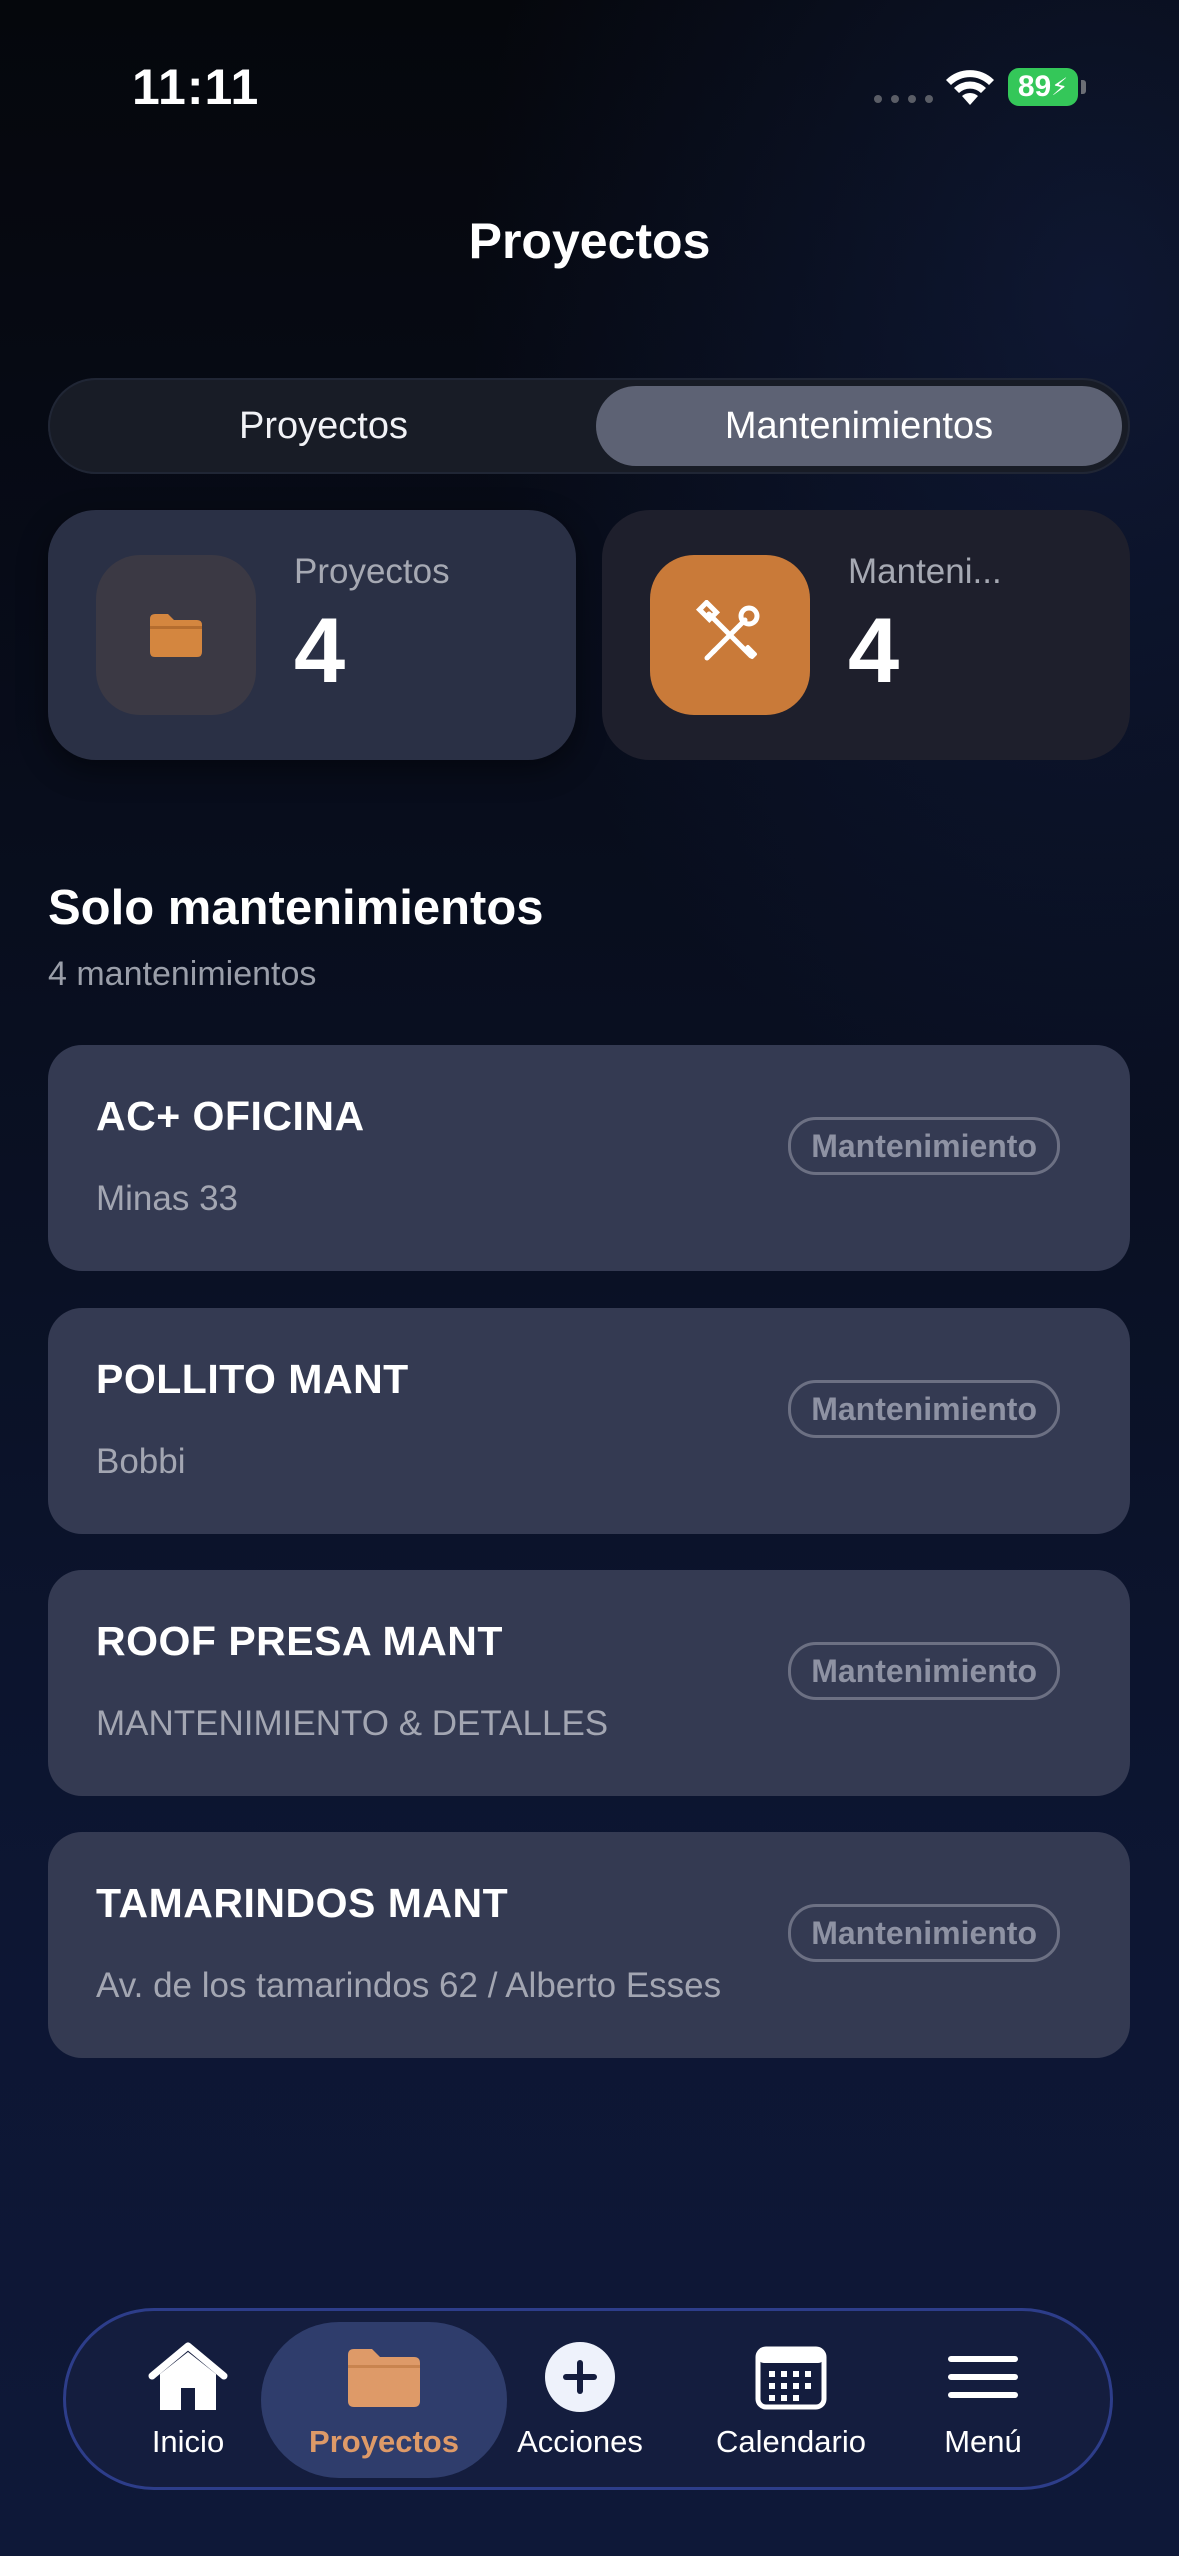 This screenshot has width=1179, height=2556. What do you see at coordinates (323, 426) in the screenshot?
I see `segment-proyectos: Proyectos` at bounding box center [323, 426].